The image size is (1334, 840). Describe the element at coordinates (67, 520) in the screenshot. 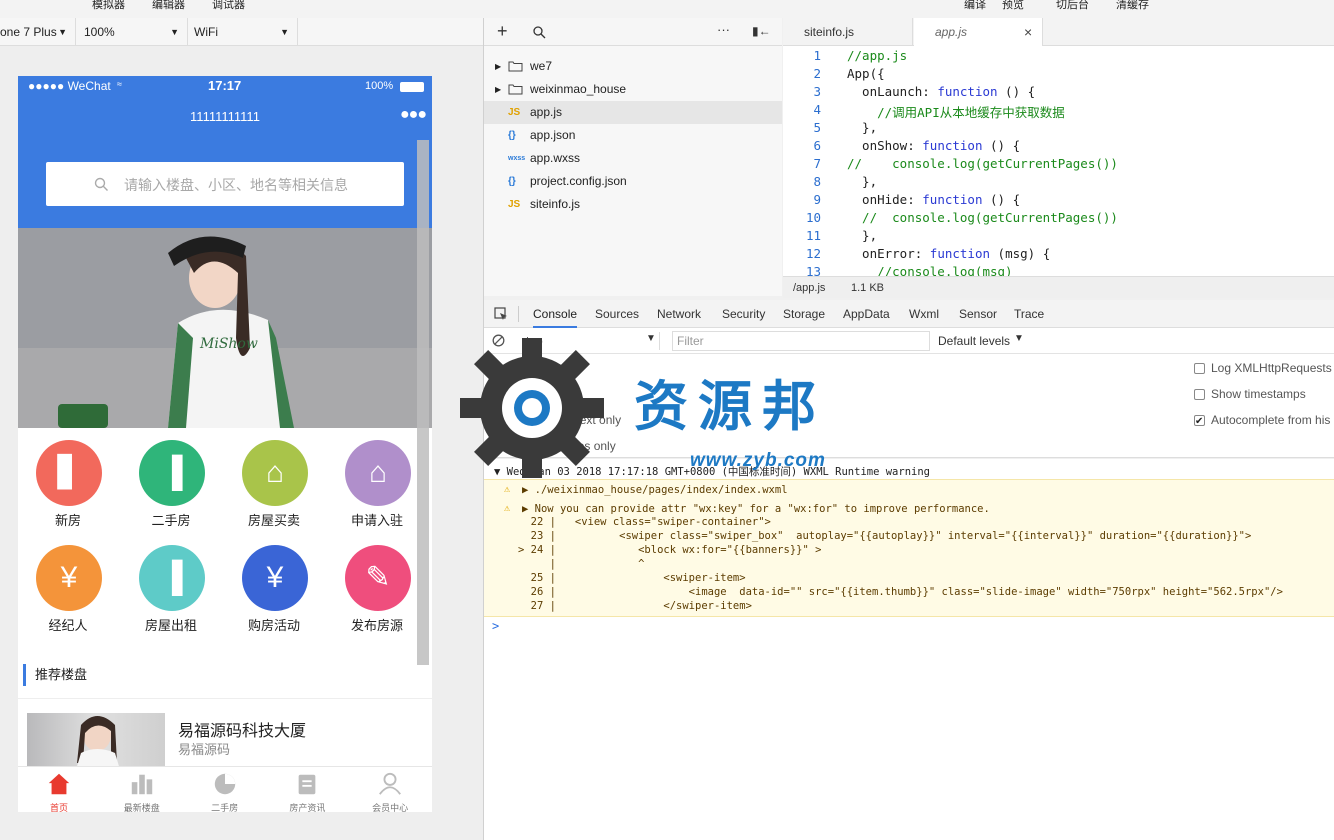

I see `grid-item-label: 新房` at that location.